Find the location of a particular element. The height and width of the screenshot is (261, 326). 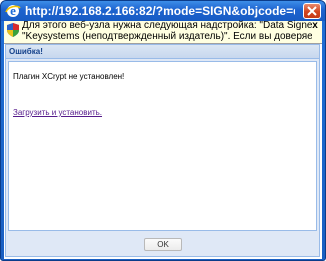

dialog-header: Ошибка! is located at coordinates (162, 52).